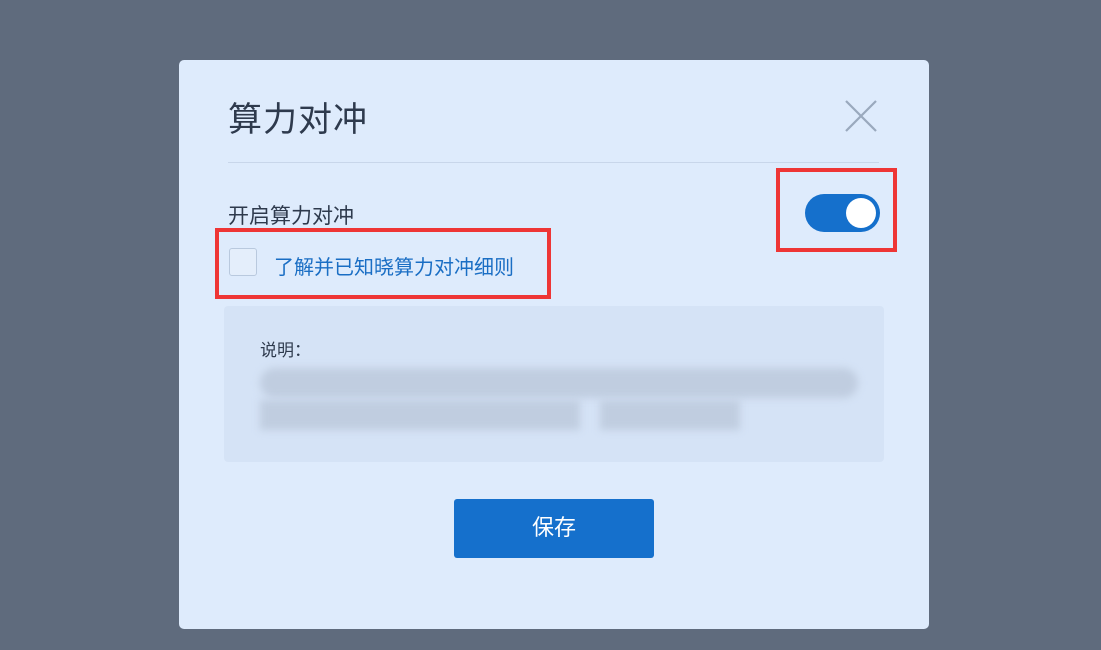  Describe the element at coordinates (285, 351) in the screenshot. I see `description-title: 说明：` at that location.